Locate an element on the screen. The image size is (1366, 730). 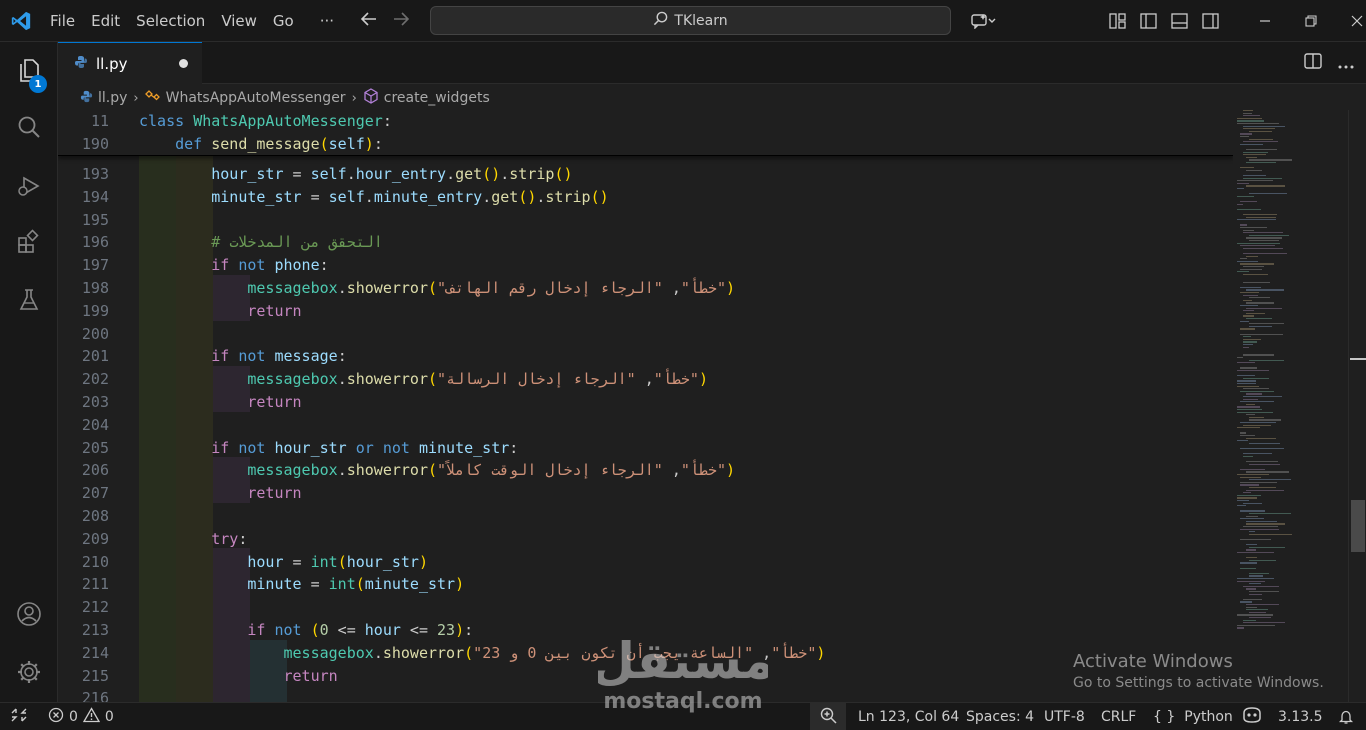
python-interpreter: 3.13.5 is located at coordinates (1282, 716).